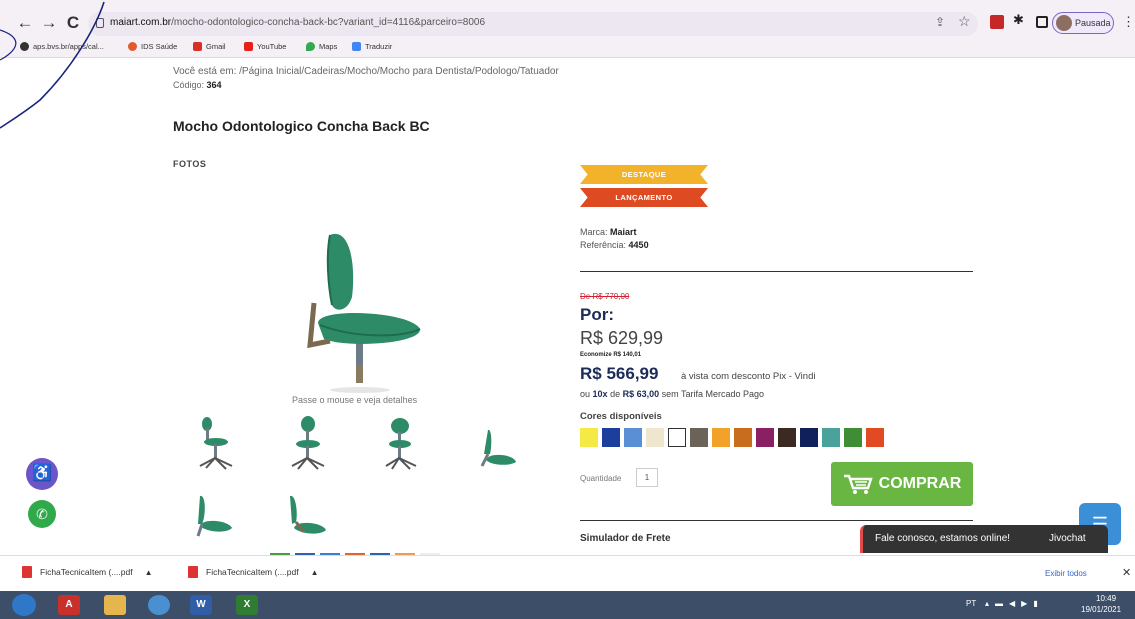 This screenshot has width=1135, height=619. Describe the element at coordinates (201, 605) in the screenshot. I see `word-app-icon: W` at that location.